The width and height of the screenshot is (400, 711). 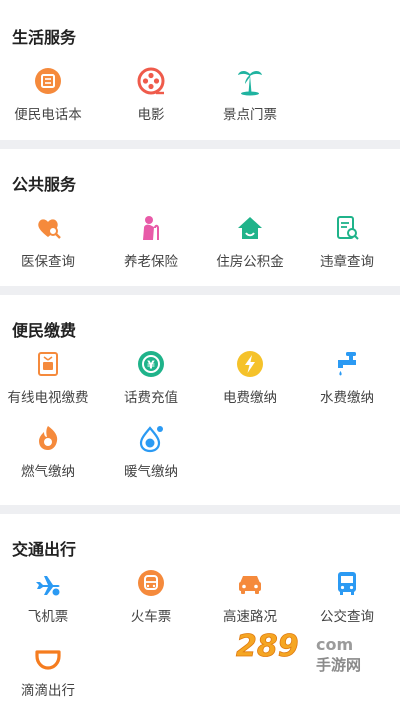 What do you see at coordinates (49, 451) in the screenshot?
I see `service-gas: 燃气缴纳` at bounding box center [49, 451].